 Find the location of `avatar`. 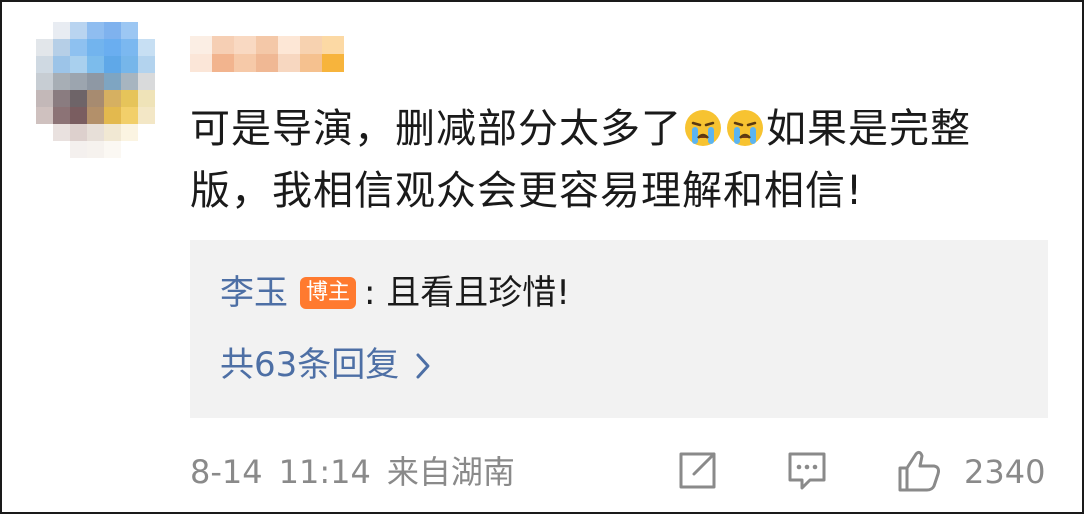

avatar is located at coordinates (96, 90).